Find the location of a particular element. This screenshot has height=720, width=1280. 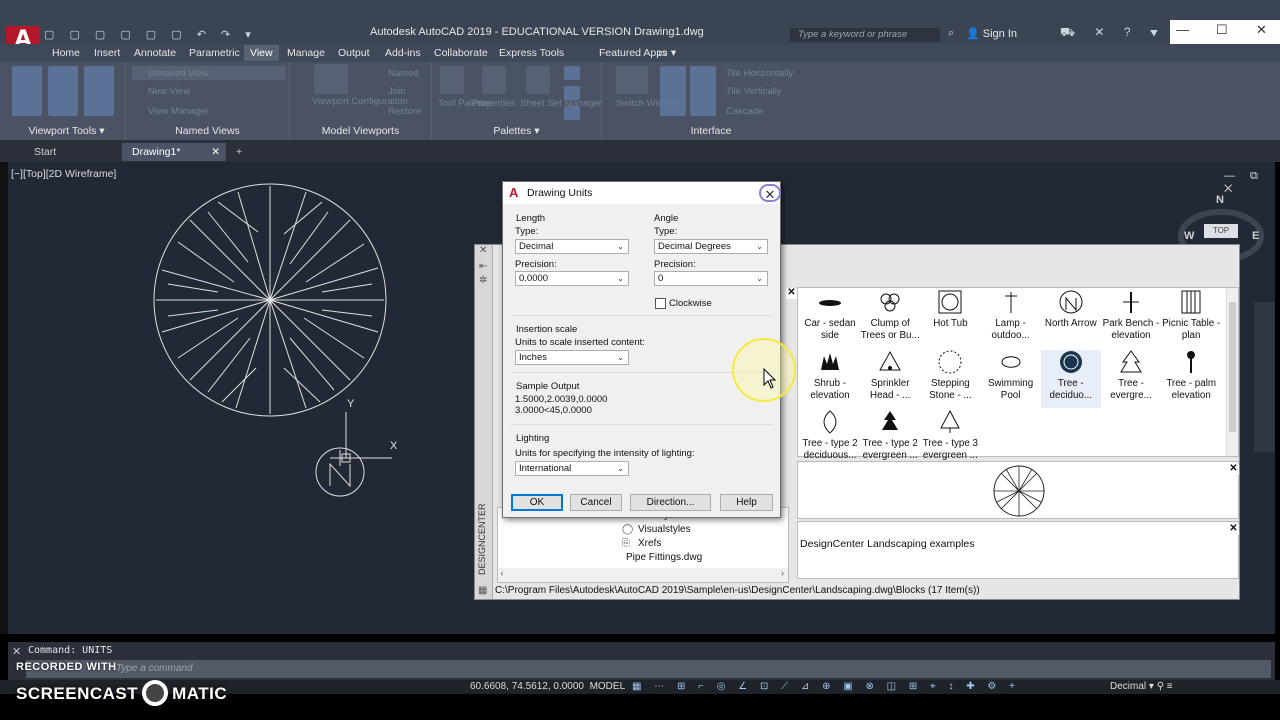

block-item: Park Bench - elevation is located at coordinates (1131, 319).